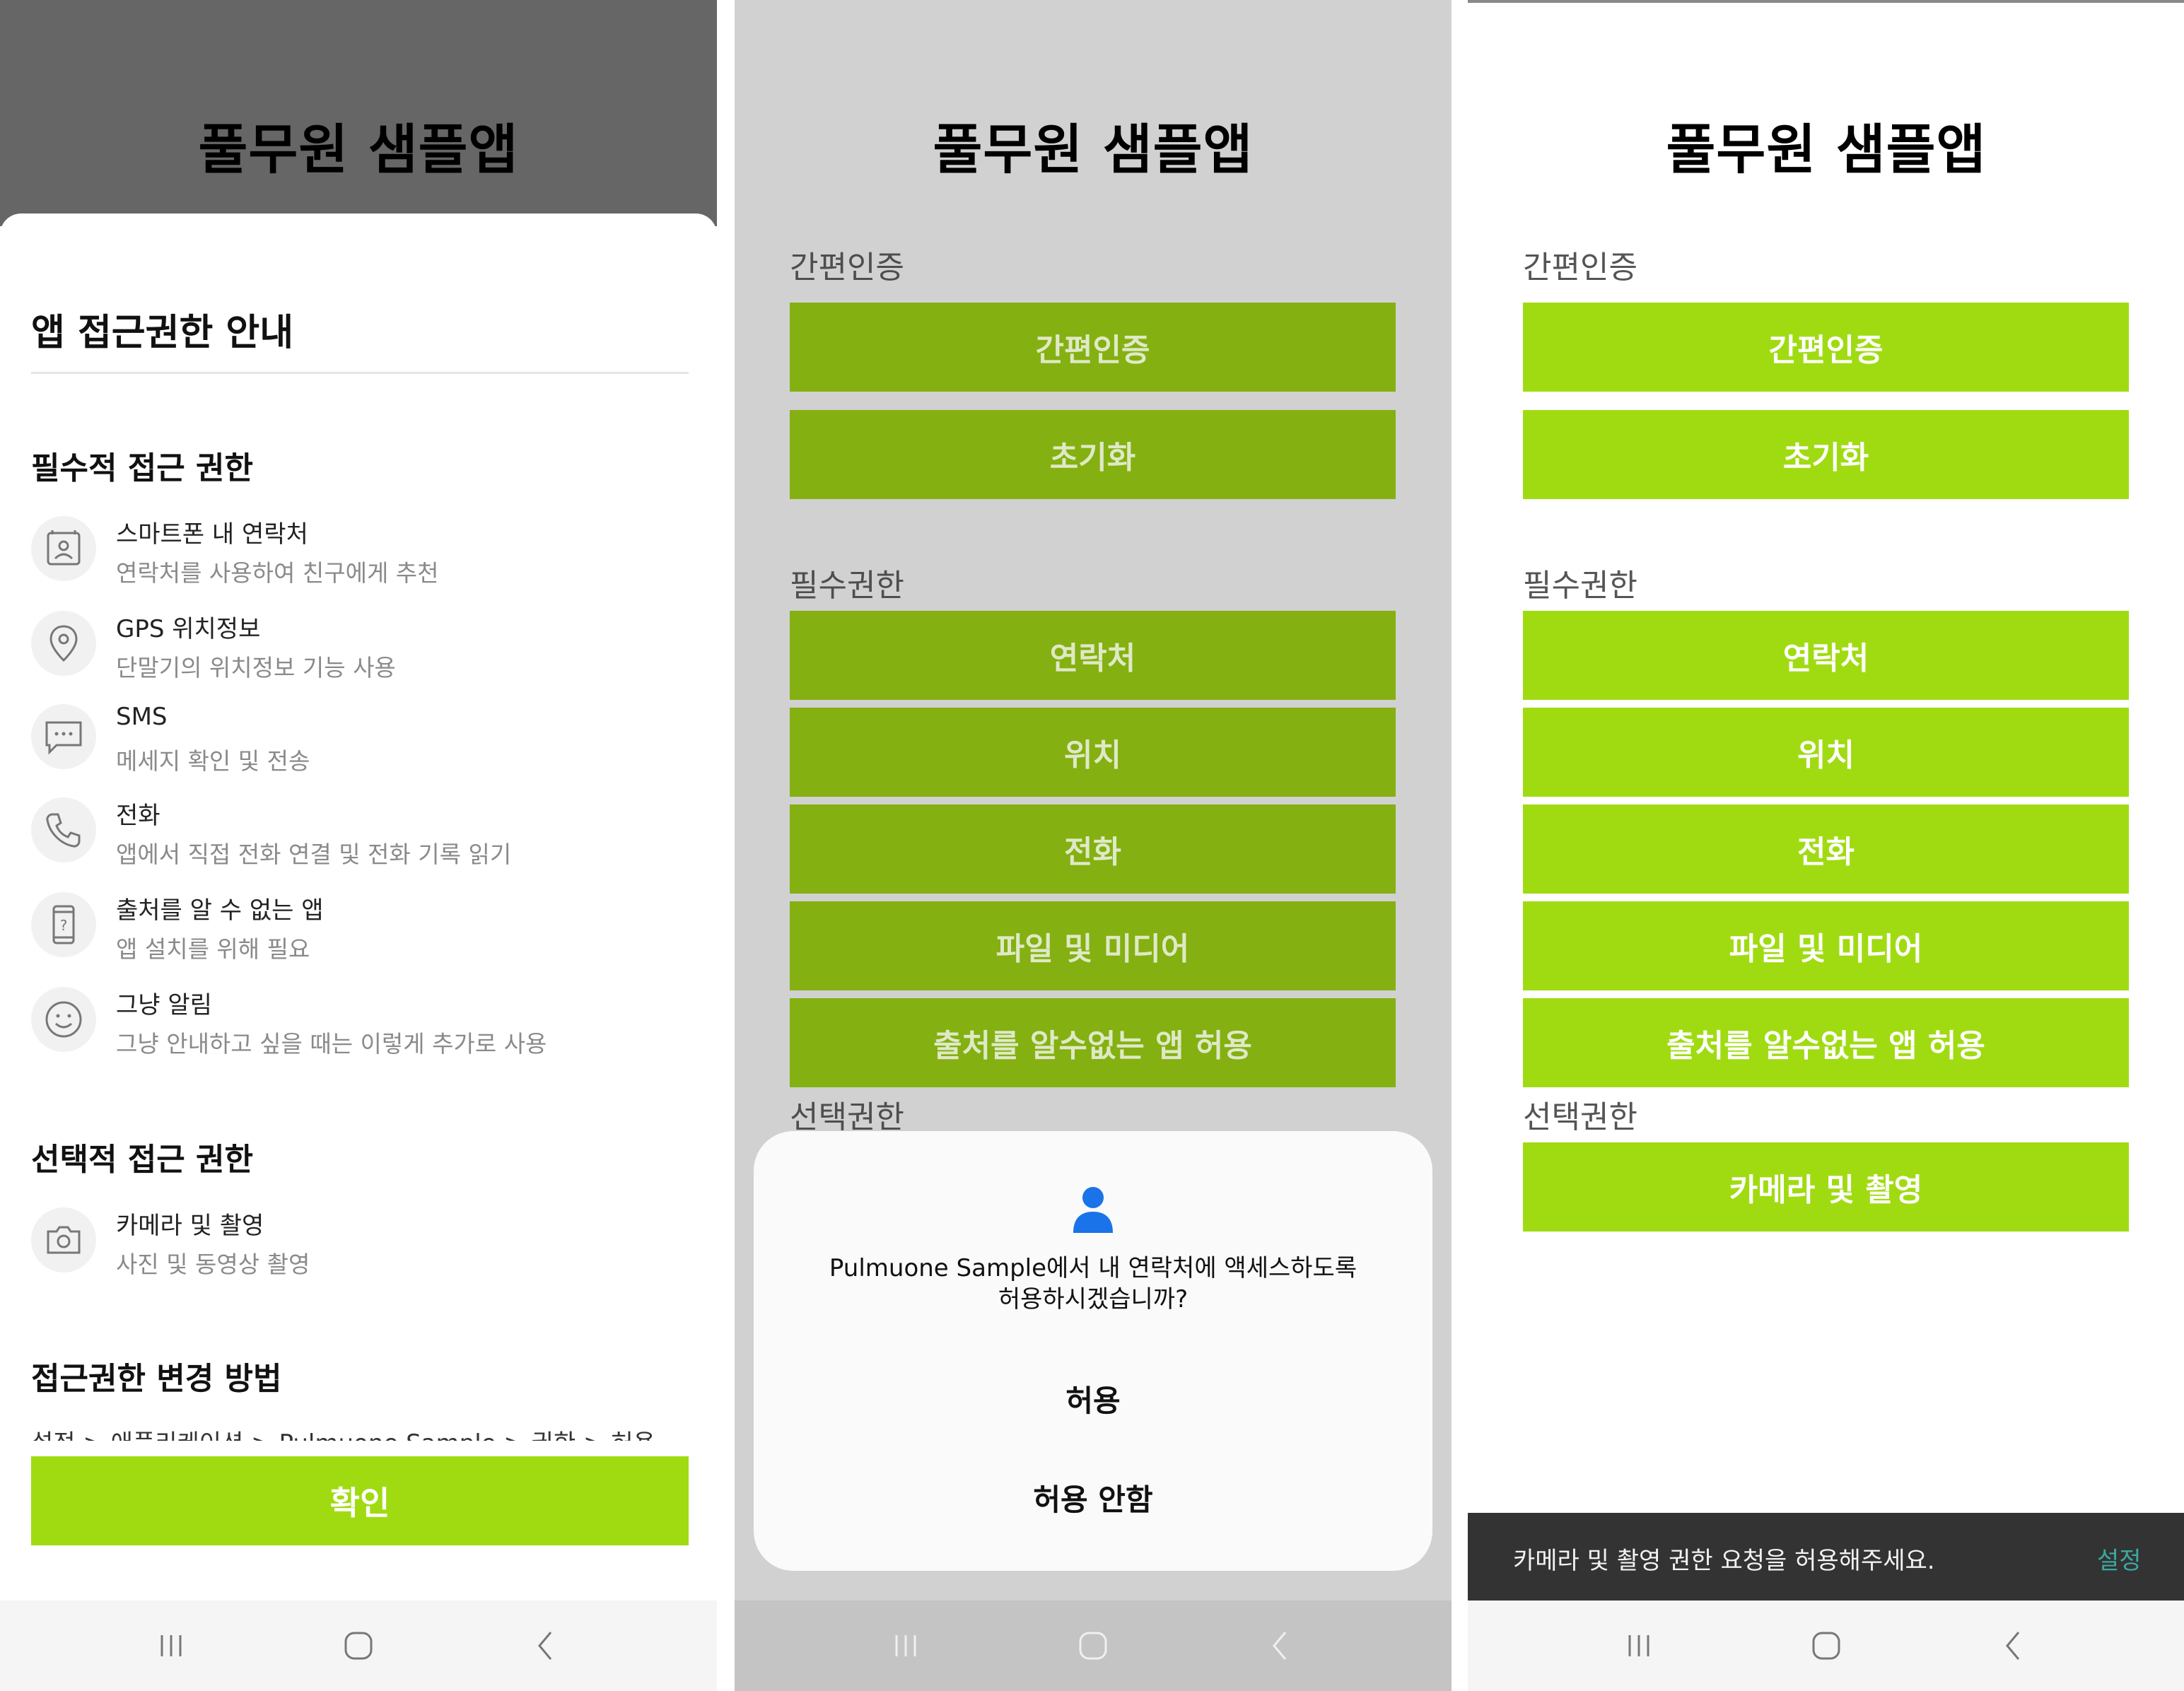 Image resolution: width=2184 pixels, height=1691 pixels. What do you see at coordinates (1093, 1497) in the screenshot?
I see `deny-button: 허용 안함` at bounding box center [1093, 1497].